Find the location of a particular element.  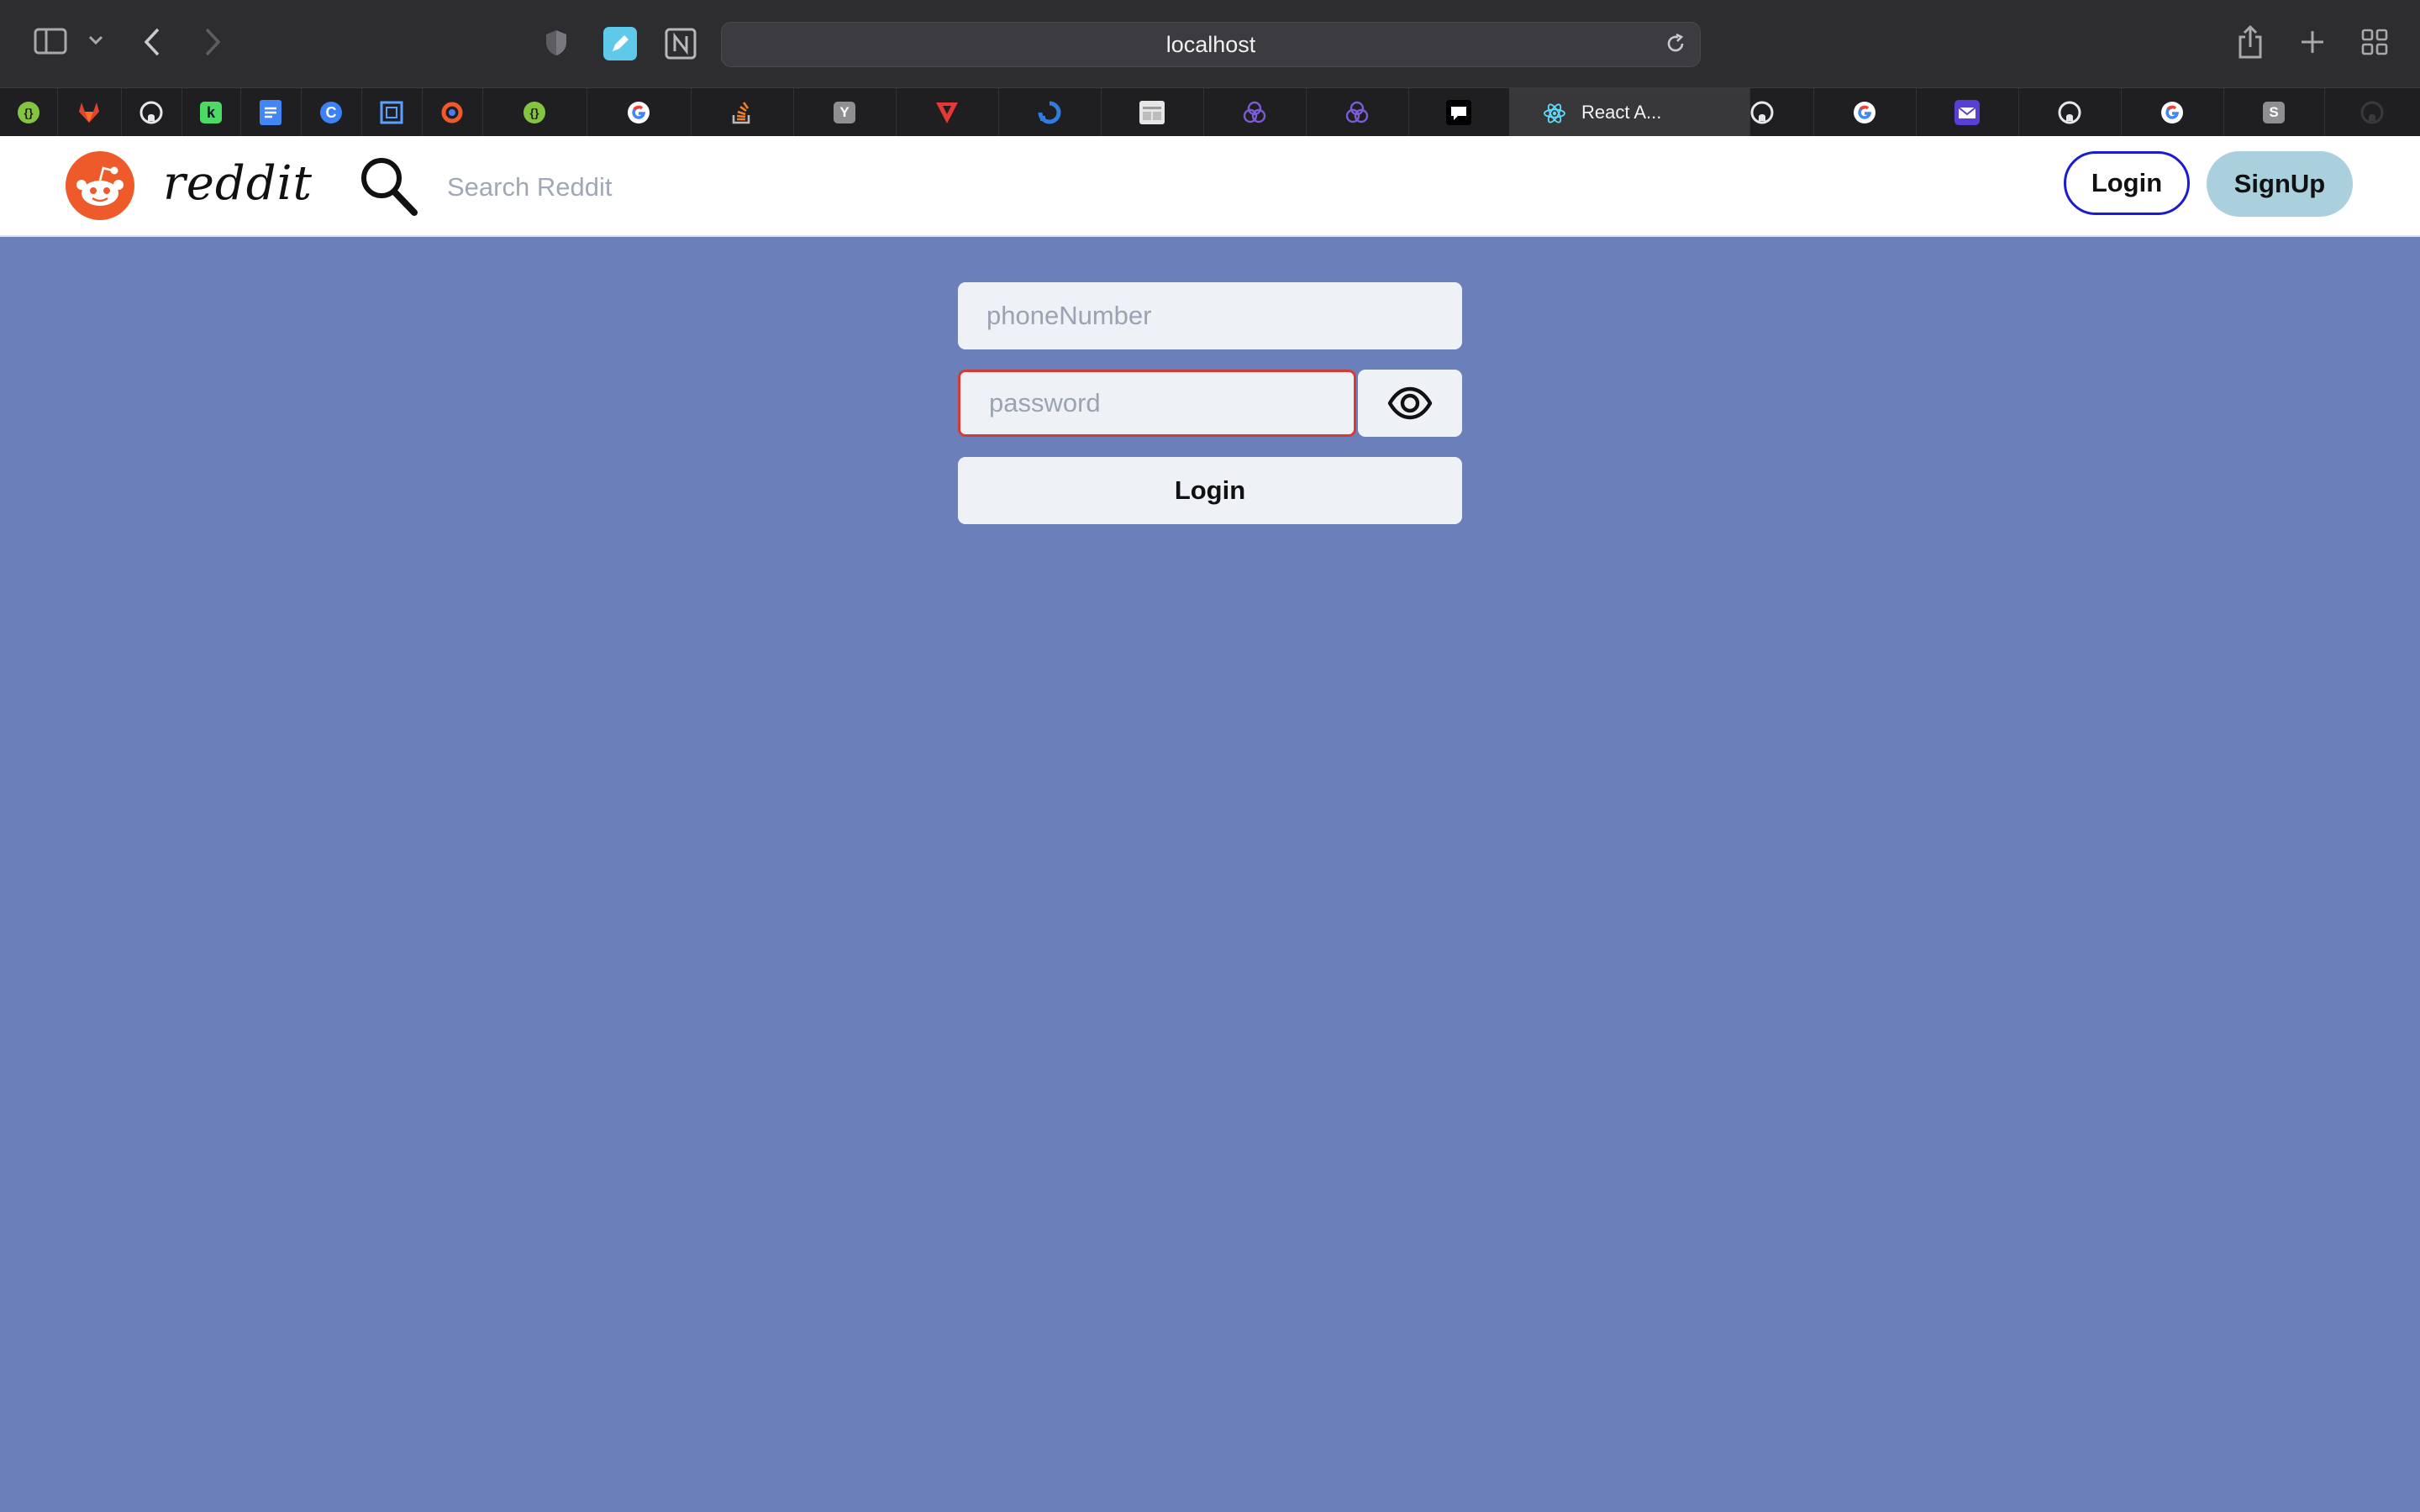

tab: k is located at coordinates (211, 112).